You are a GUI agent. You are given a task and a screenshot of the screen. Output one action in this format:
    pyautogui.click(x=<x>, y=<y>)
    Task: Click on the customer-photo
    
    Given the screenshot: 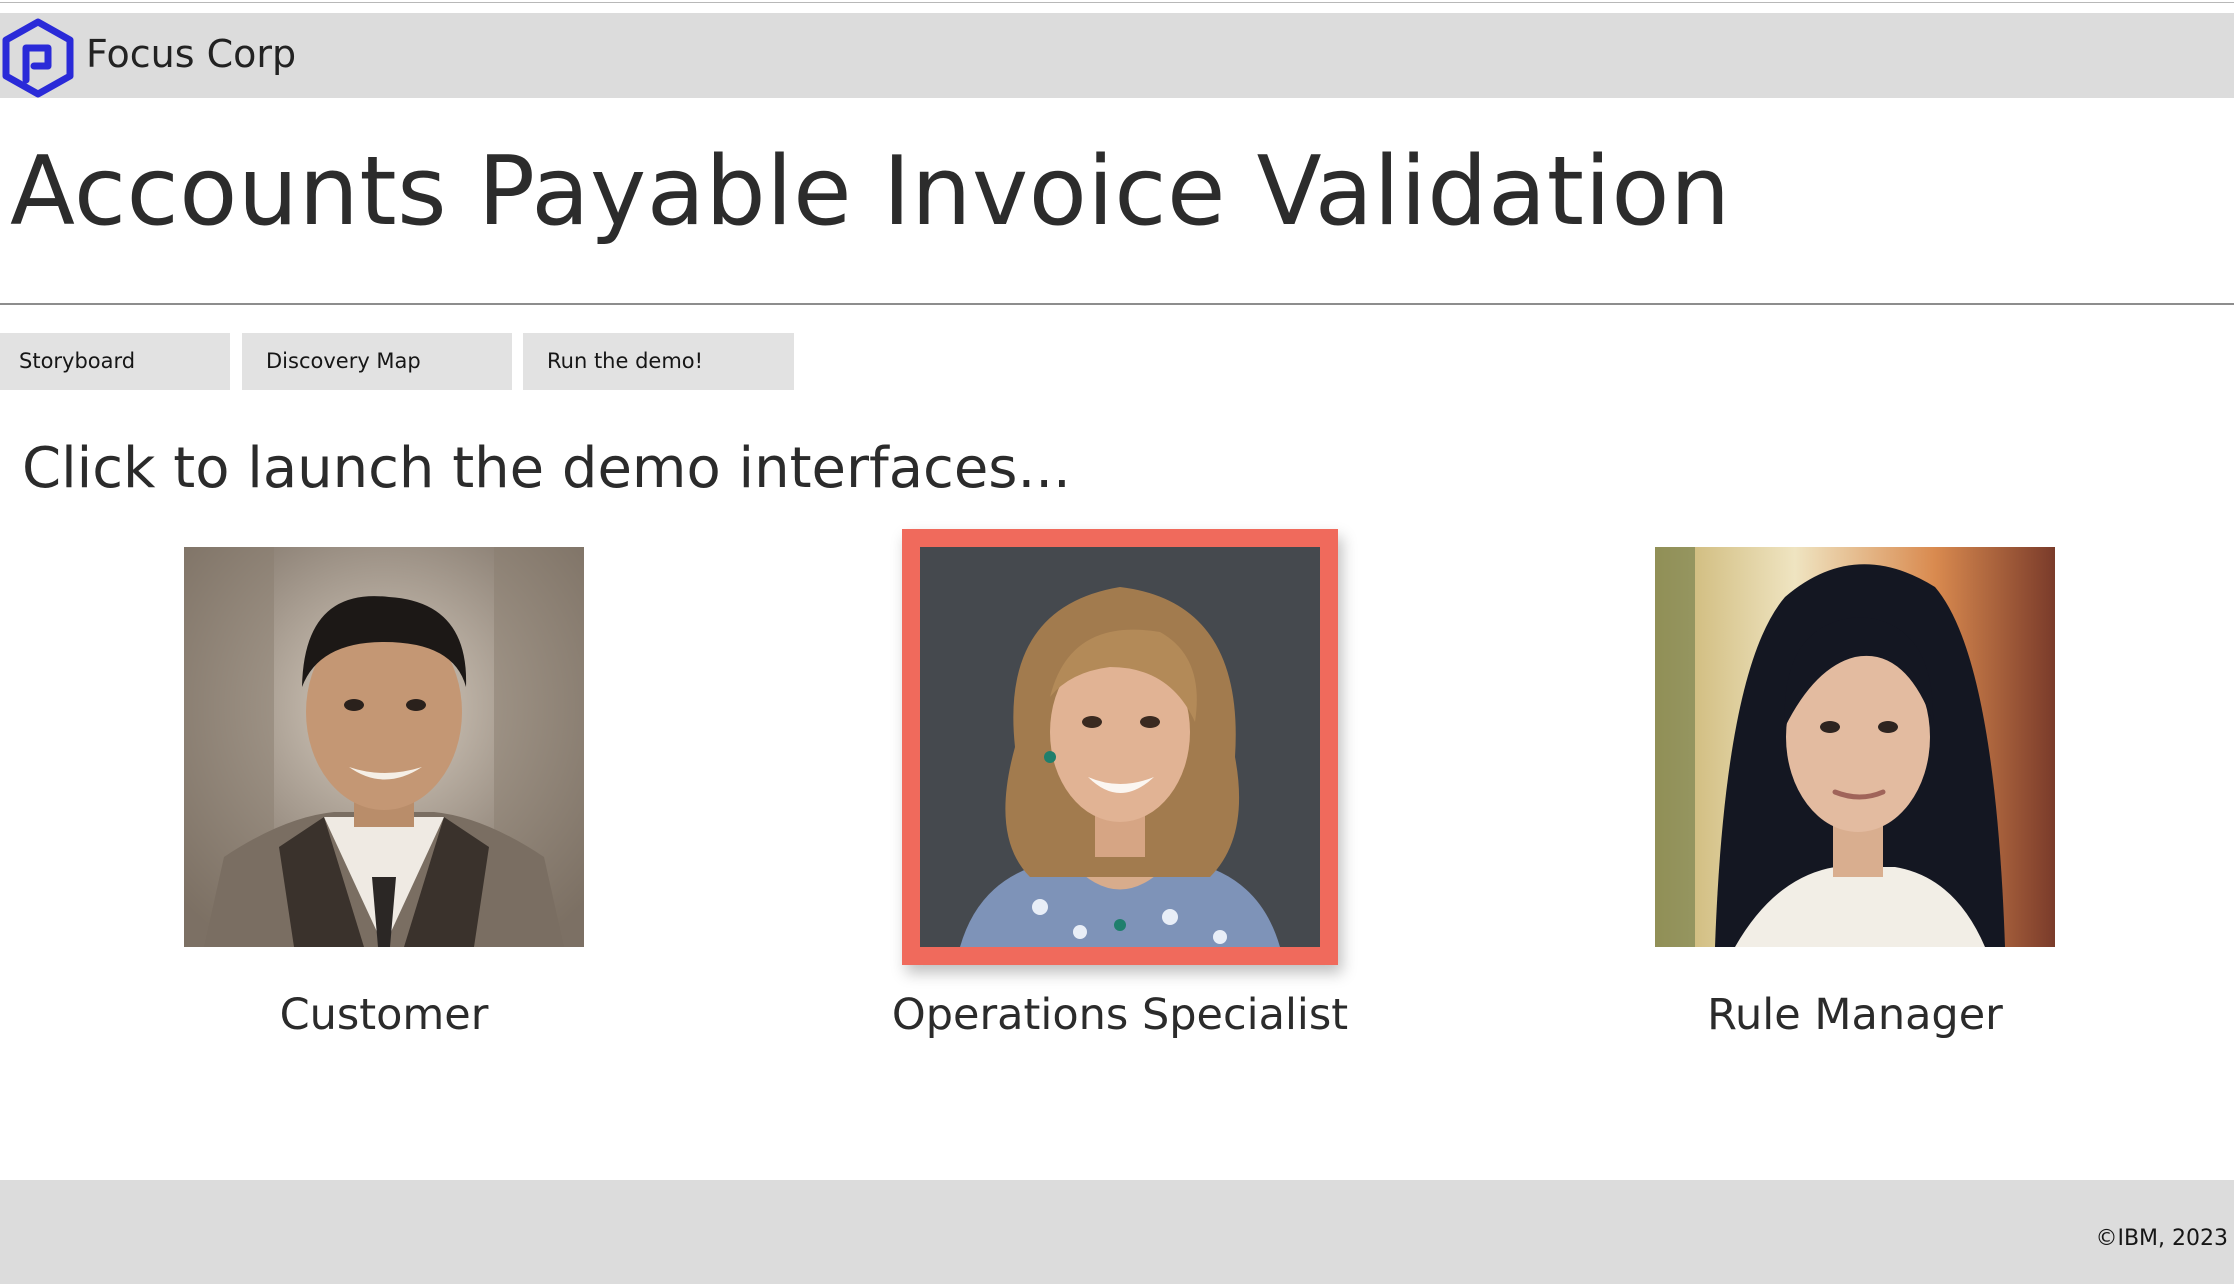 What is the action you would take?
    pyautogui.click(x=384, y=747)
    